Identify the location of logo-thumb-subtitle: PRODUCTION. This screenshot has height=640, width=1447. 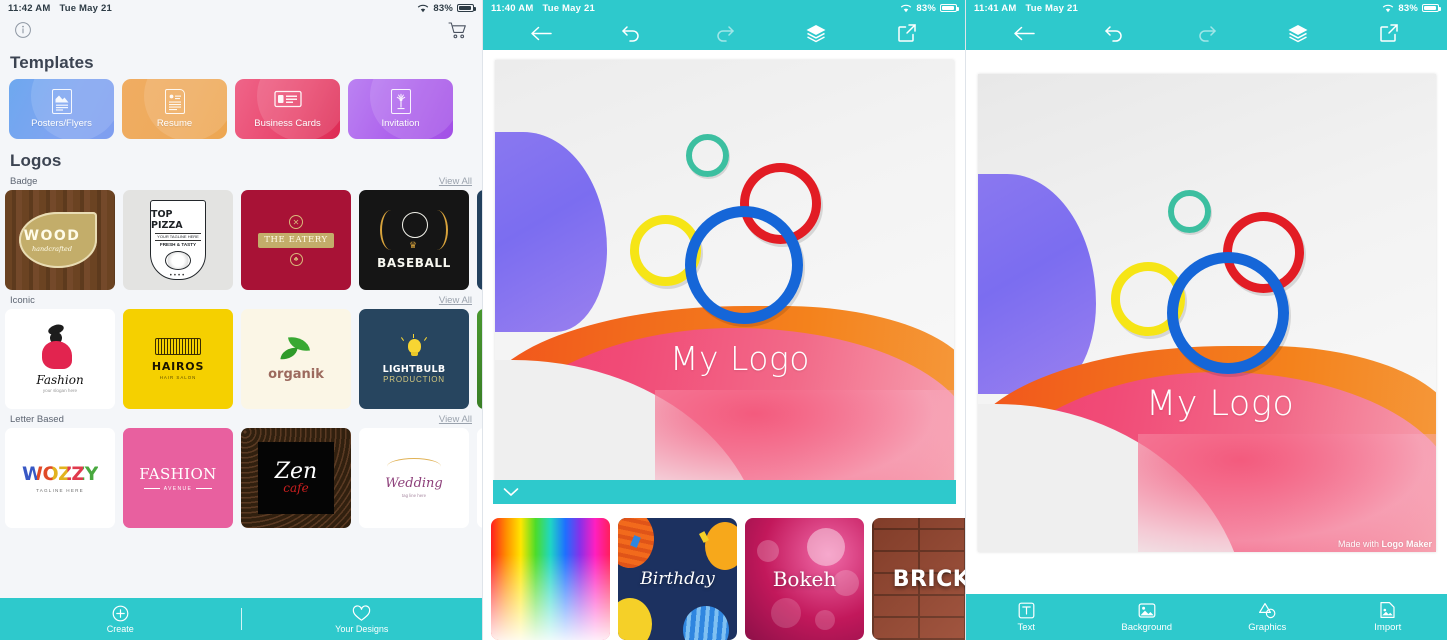
(414, 379).